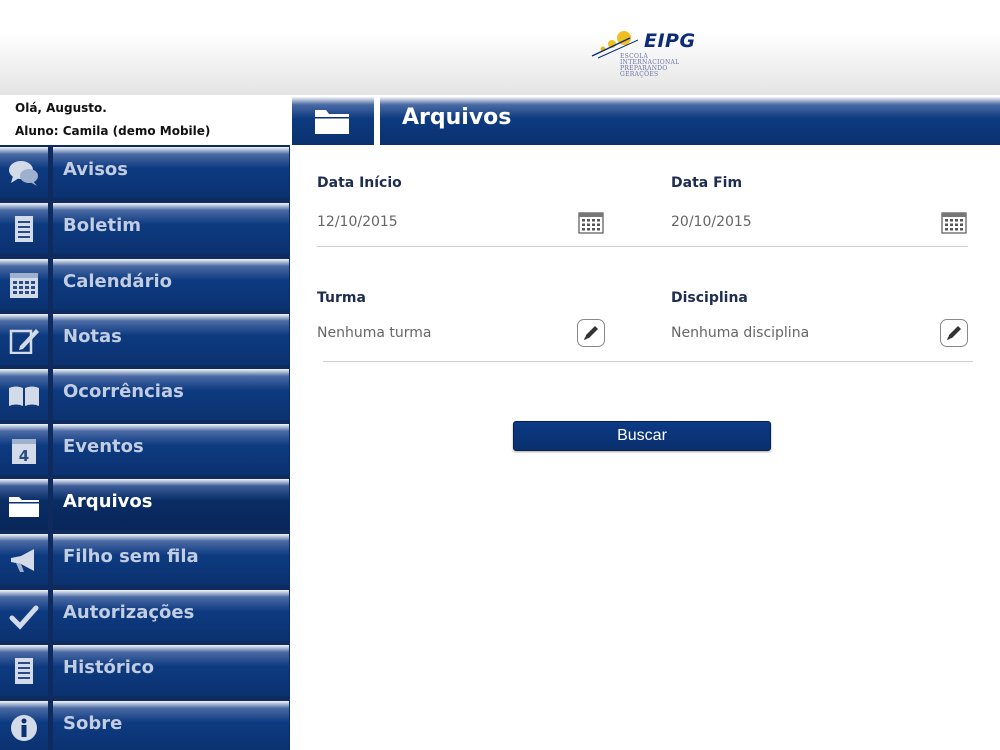  Describe the element at coordinates (93, 723) in the screenshot. I see `sidebar-item-label: Sobre` at that location.